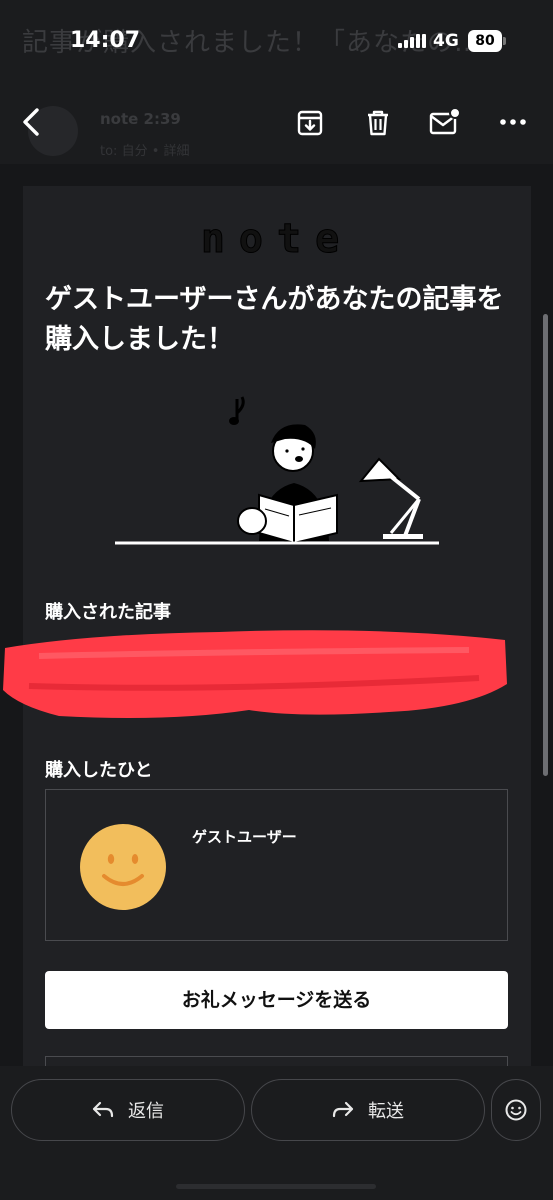 The image size is (553, 1200). Describe the element at coordinates (276, 41) in the screenshot. I see `status-bar: 記事が購入されました！「あなたの… 14:07 4G 80` at that location.